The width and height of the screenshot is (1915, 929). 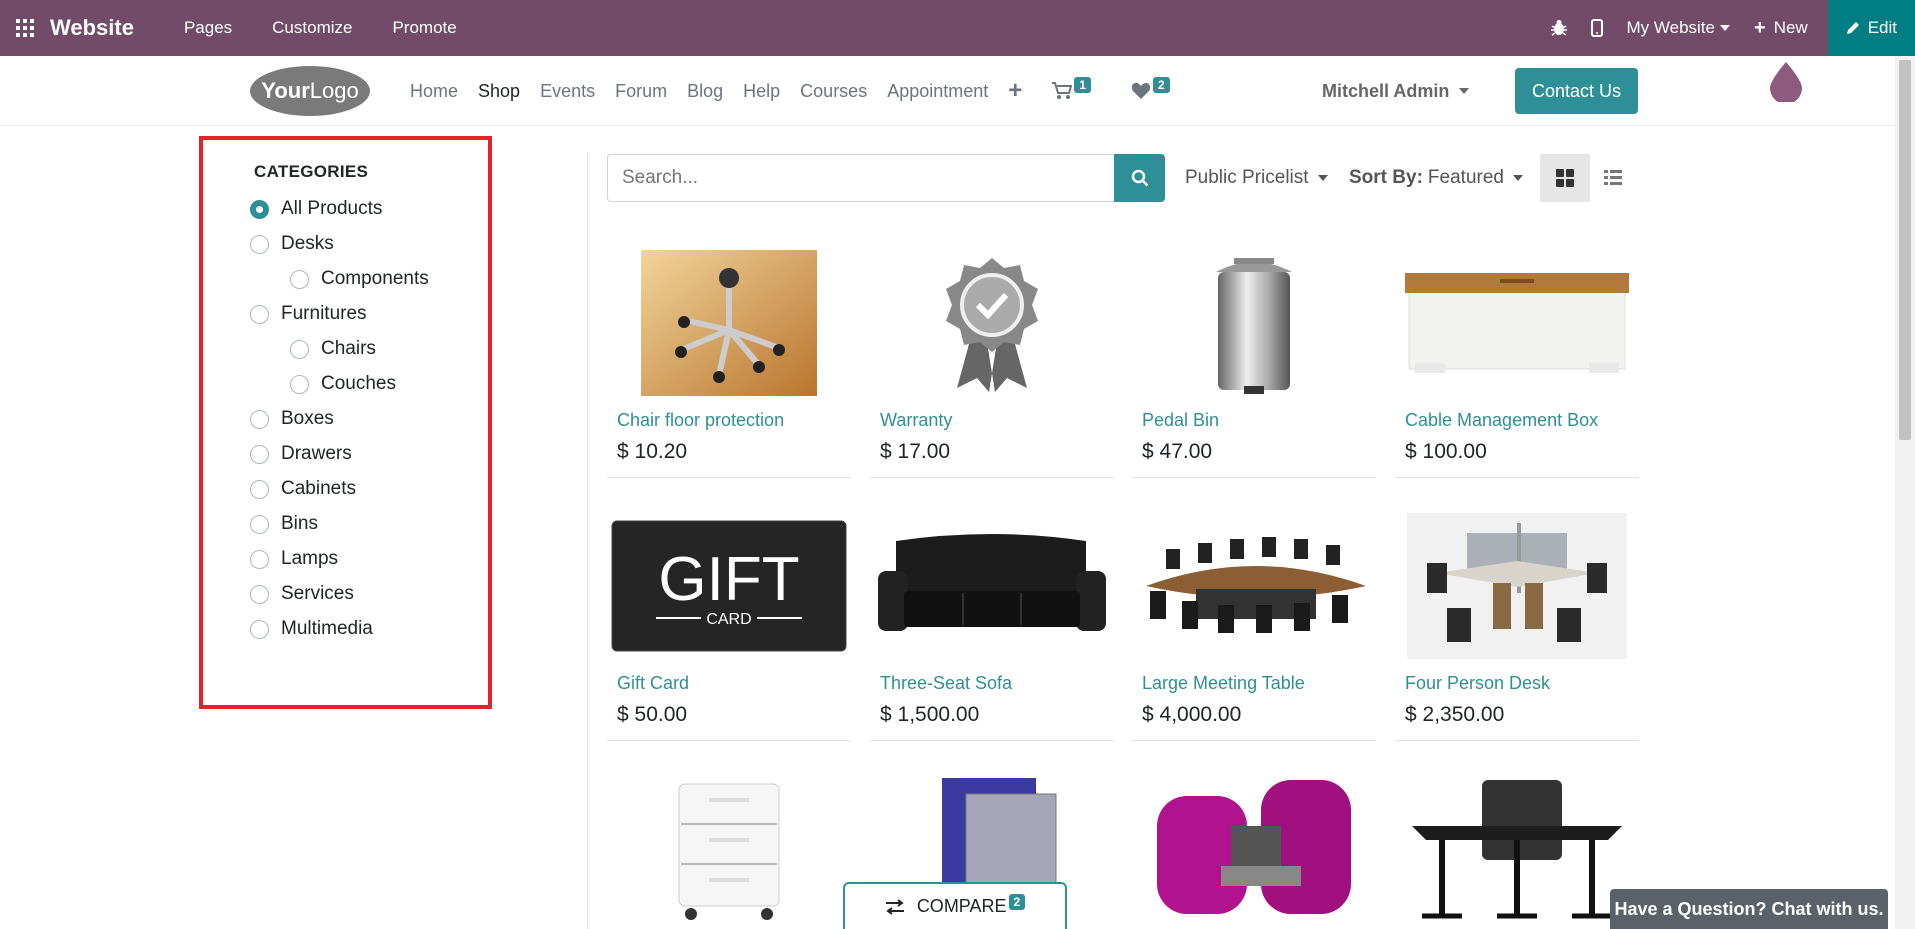 I want to click on wishlist-count-badge: 2, so click(x=1161, y=85).